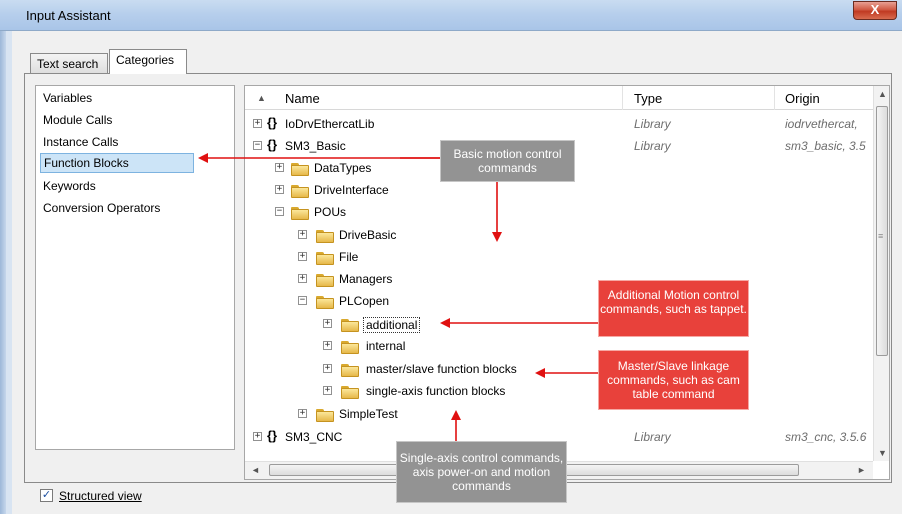 This screenshot has width=902, height=514. I want to click on tree-row: + File, so click(559, 259).